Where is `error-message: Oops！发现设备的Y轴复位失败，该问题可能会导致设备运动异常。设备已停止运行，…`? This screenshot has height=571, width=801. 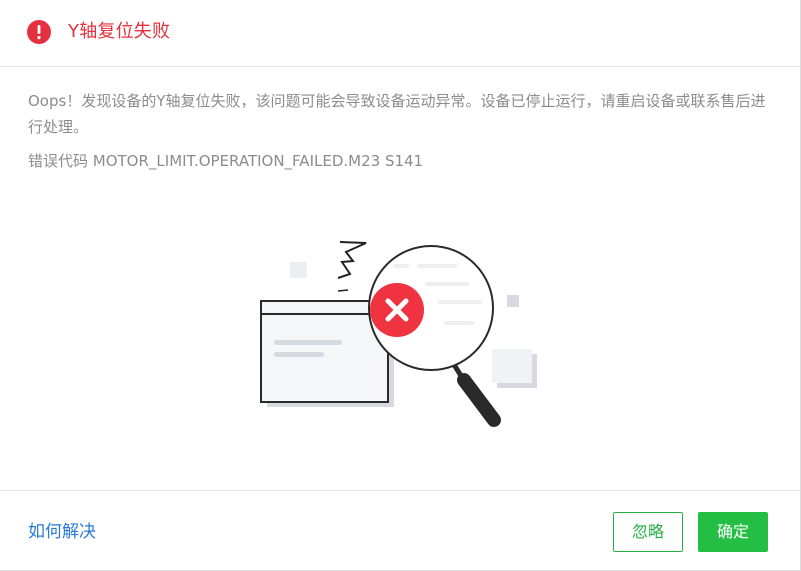 error-message: Oops！发现设备的Y轴复位失败，该问题可能会导致设备运动异常。设备已停止运行，… is located at coordinates (397, 114).